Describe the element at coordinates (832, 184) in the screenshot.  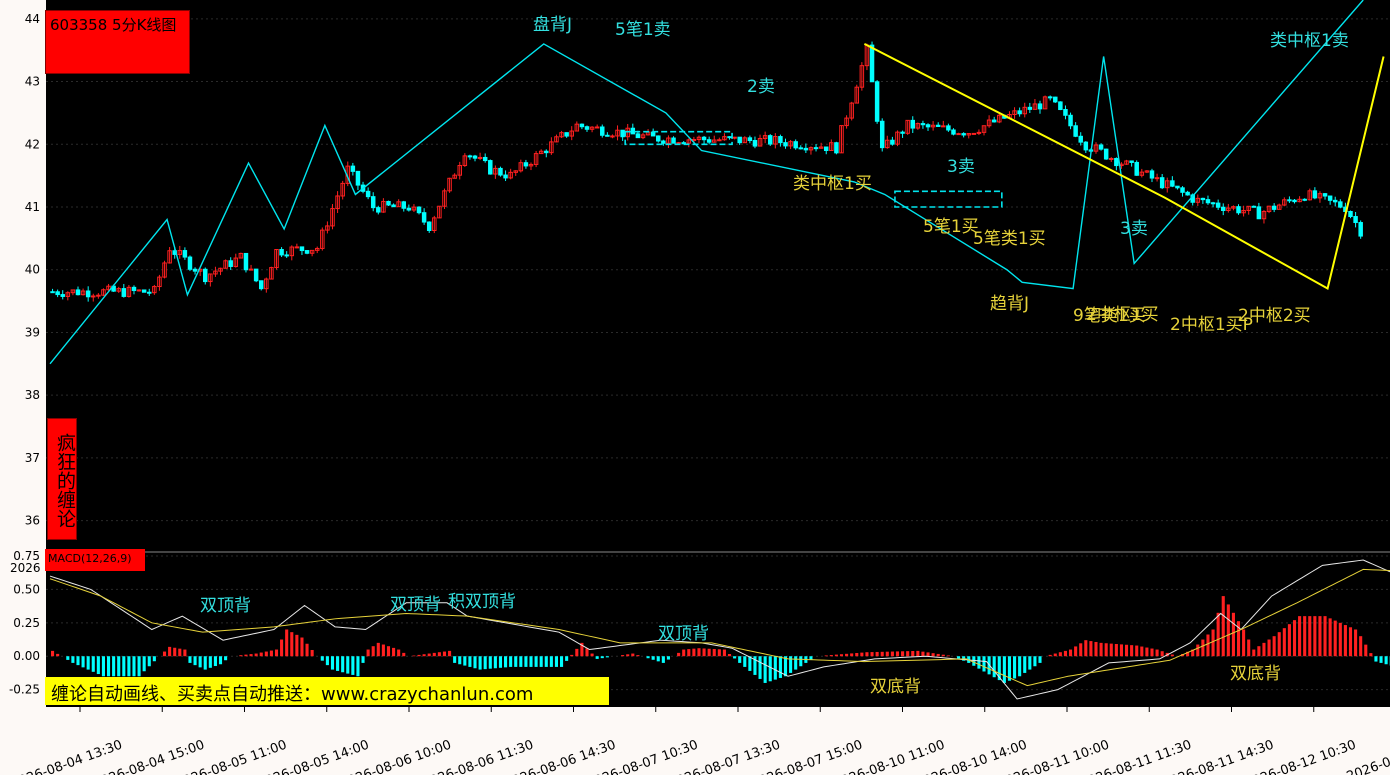
I see `signal-annotation: 类中枢1买` at that location.